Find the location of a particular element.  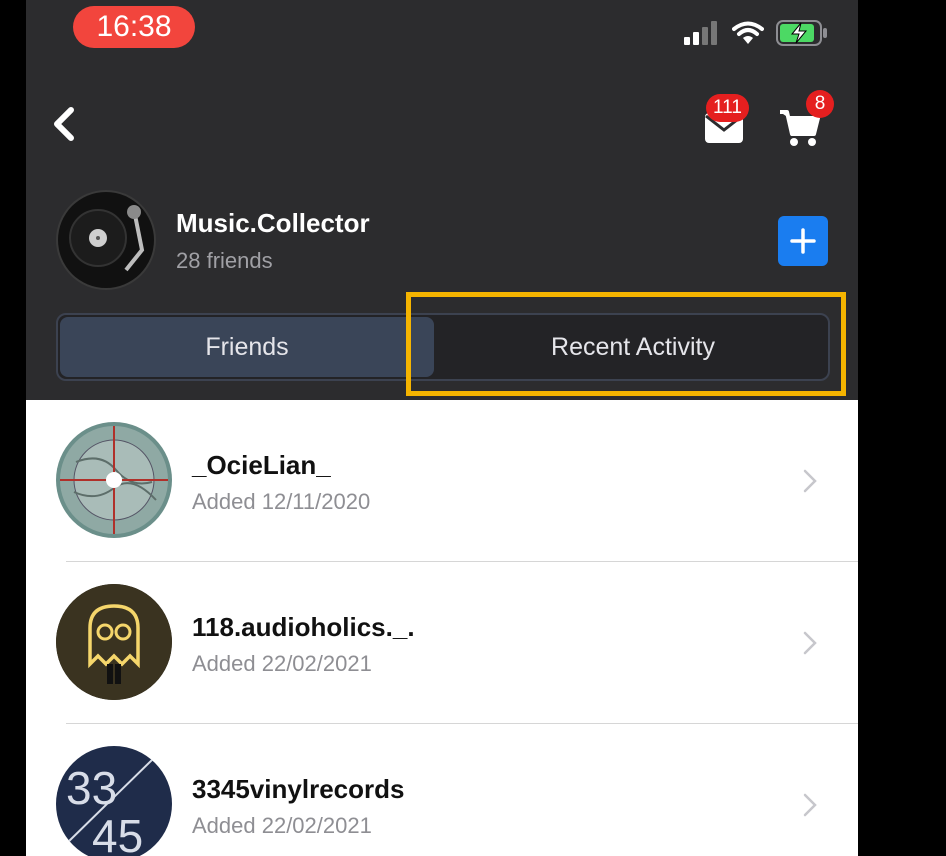

plus-icon is located at coordinates (803, 241).